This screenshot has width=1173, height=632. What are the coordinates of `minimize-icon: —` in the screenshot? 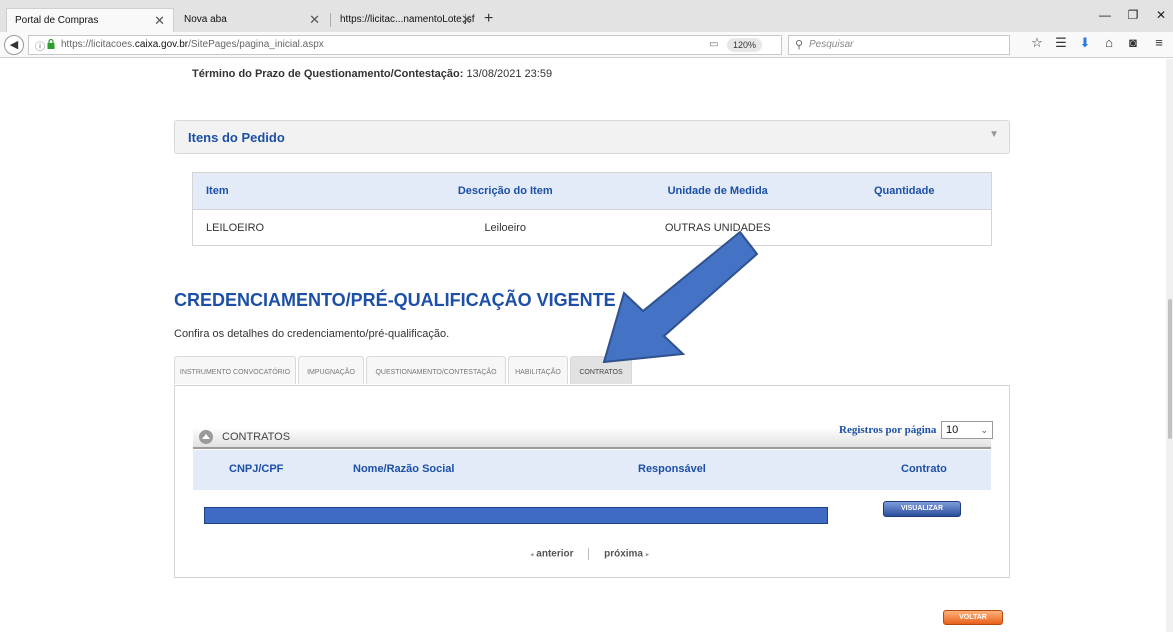 It's located at (1105, 15).